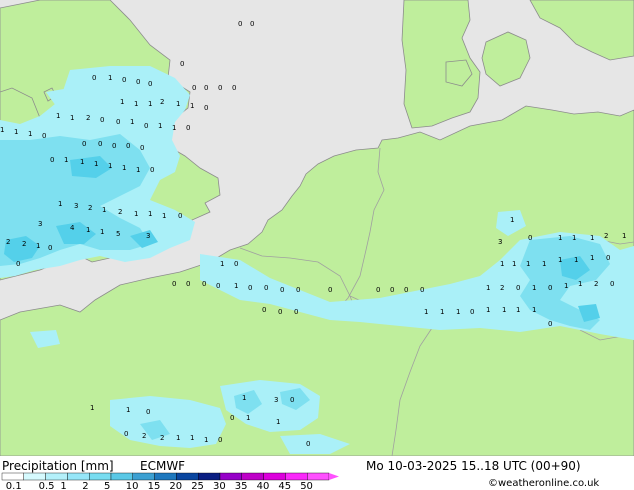 The image size is (634, 490). Describe the element at coordinates (219, 485) in the screenshot. I see `legend-label: 30` at that location.